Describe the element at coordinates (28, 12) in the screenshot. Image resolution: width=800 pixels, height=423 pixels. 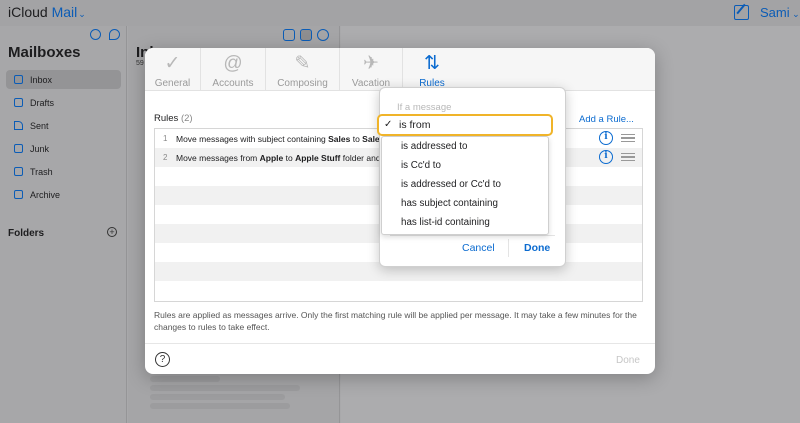
I see `brand-icloud: iCloud` at that location.